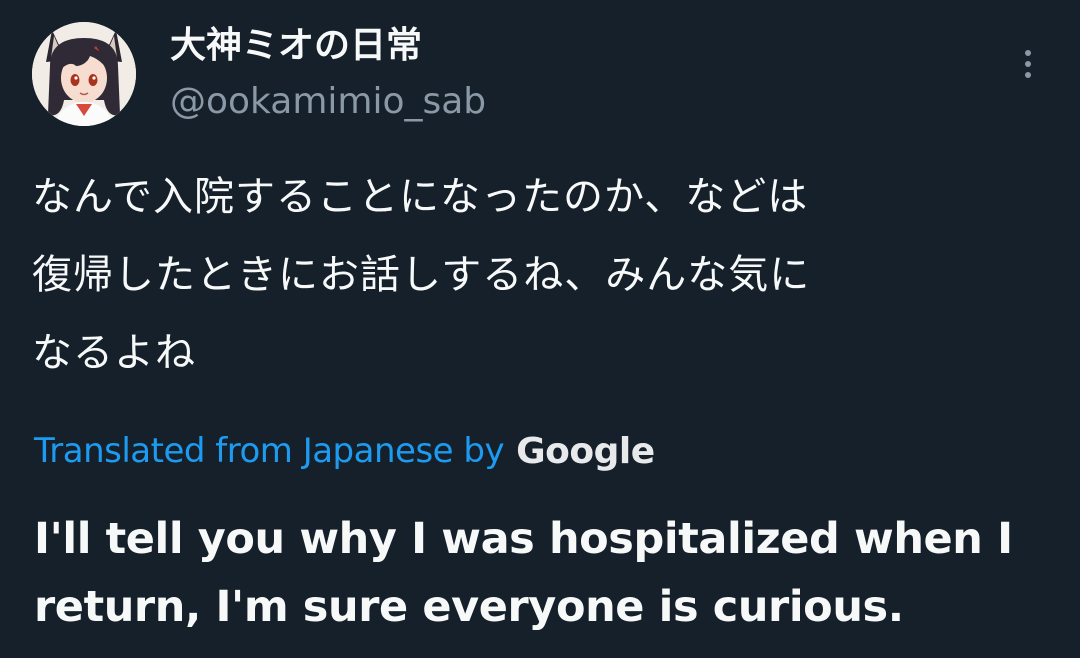  I want to click on user-info: 大神ミオの日常 @ookamimio_sab, so click(328, 73).